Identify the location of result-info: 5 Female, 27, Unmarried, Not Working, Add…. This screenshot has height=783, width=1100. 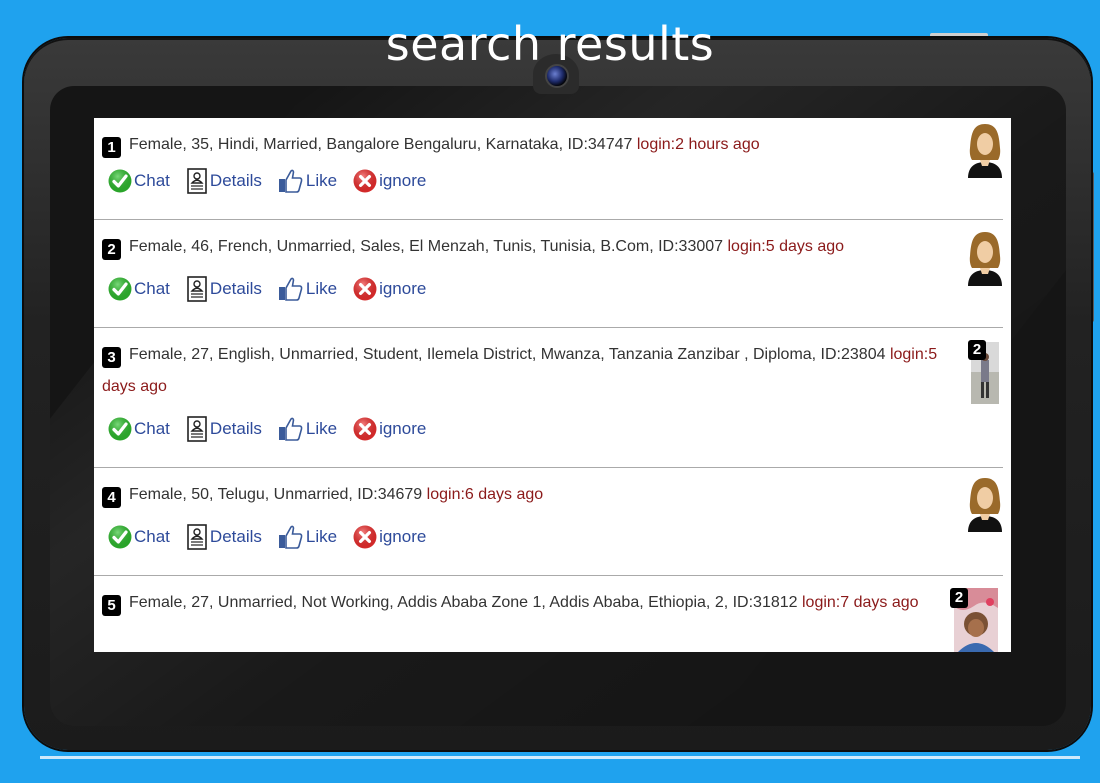
(522, 603).